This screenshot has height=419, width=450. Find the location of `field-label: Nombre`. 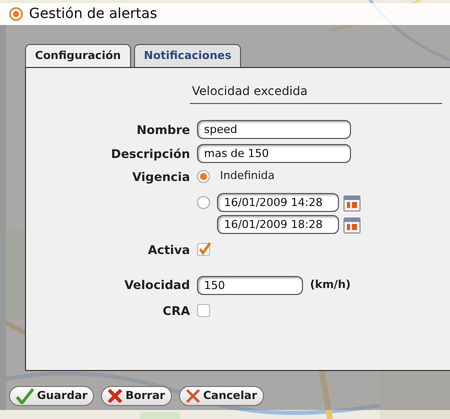

field-label: Nombre is located at coordinates (163, 130).